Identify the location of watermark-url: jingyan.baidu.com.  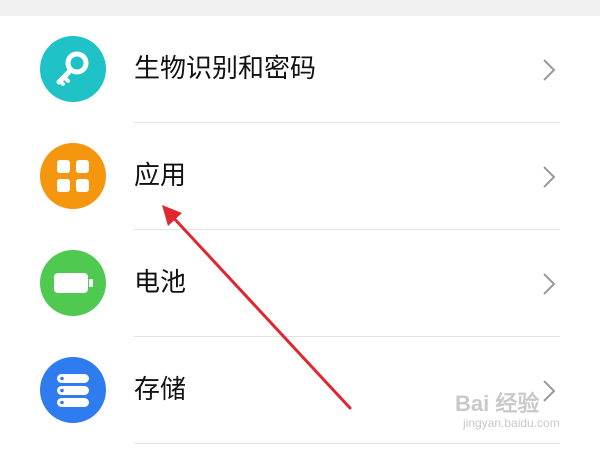
(511, 423).